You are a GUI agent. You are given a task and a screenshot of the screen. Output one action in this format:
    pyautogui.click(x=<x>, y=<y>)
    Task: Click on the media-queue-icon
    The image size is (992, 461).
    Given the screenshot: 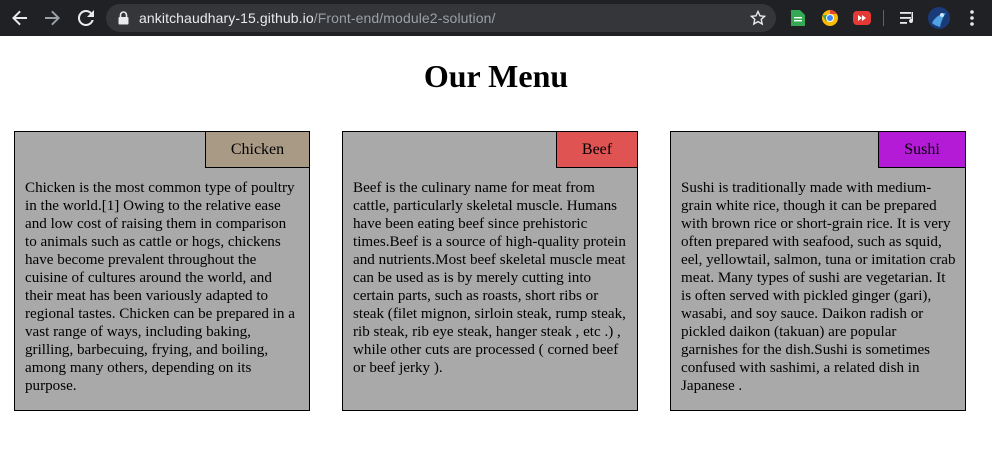 What is the action you would take?
    pyautogui.click(x=908, y=18)
    